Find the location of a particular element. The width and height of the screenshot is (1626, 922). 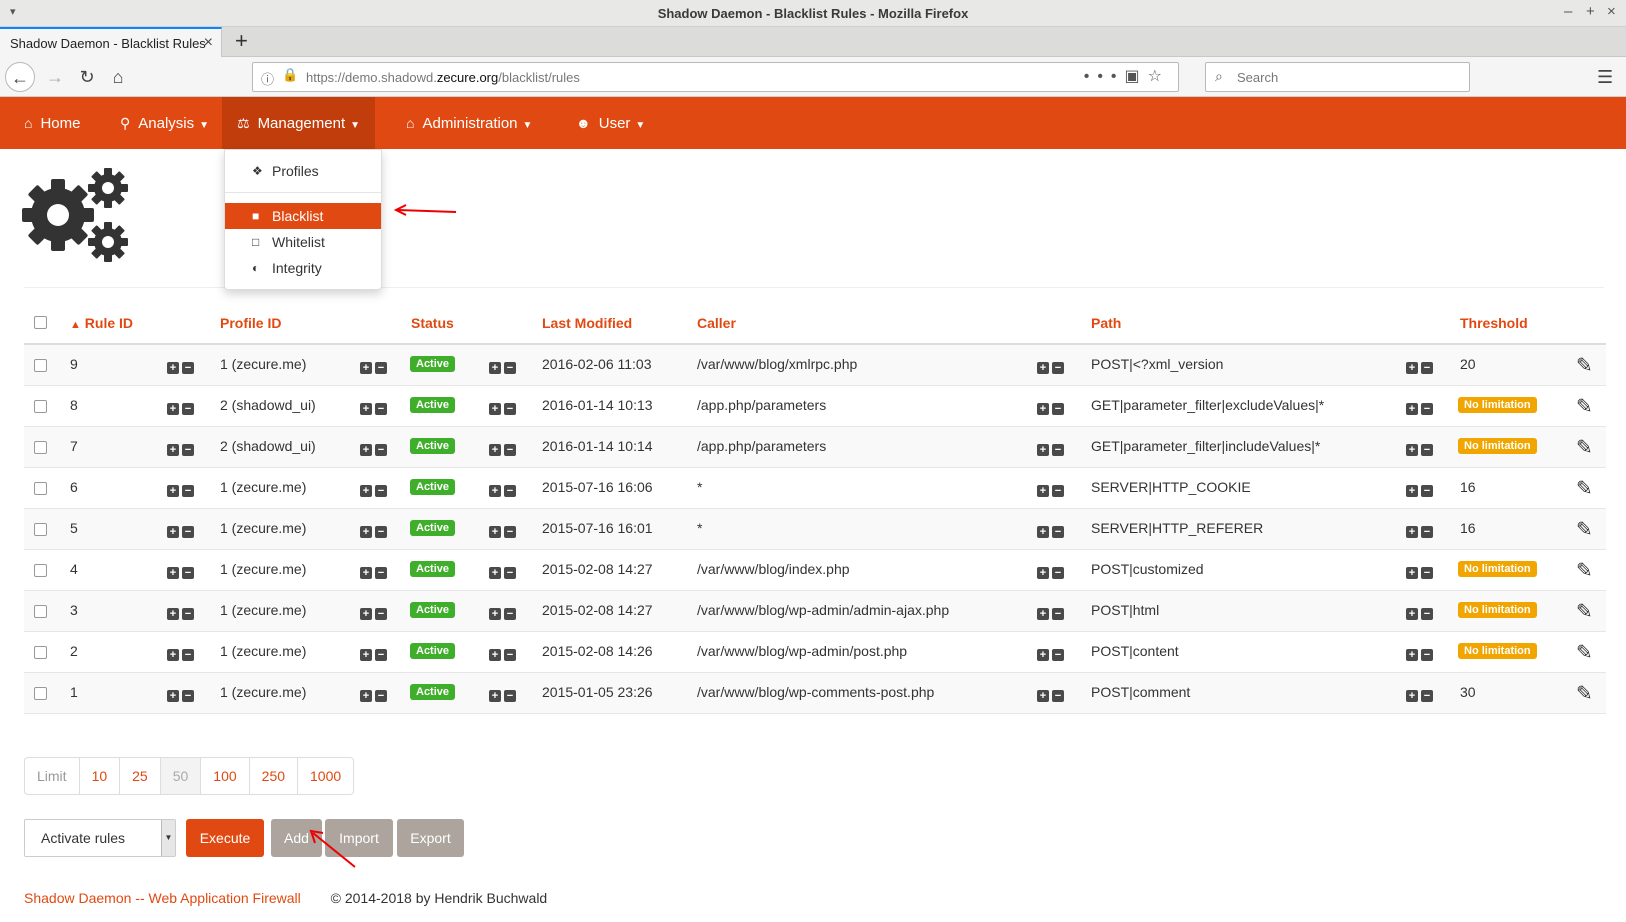

limit-option-100: 100 is located at coordinates (225, 776).